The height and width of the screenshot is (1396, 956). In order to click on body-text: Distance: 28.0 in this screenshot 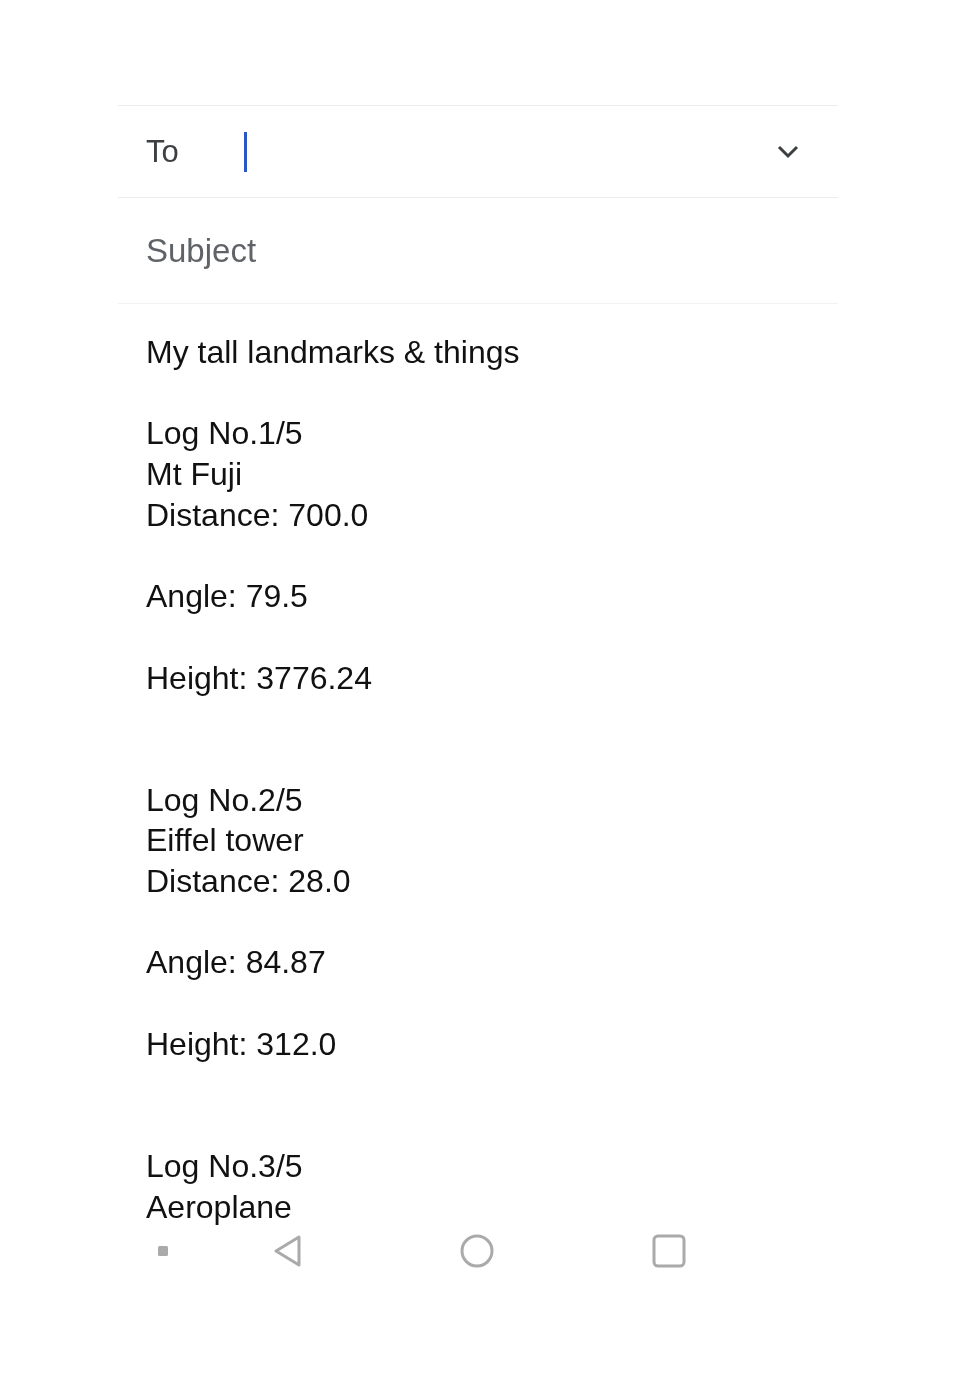, I will do `click(249, 882)`.